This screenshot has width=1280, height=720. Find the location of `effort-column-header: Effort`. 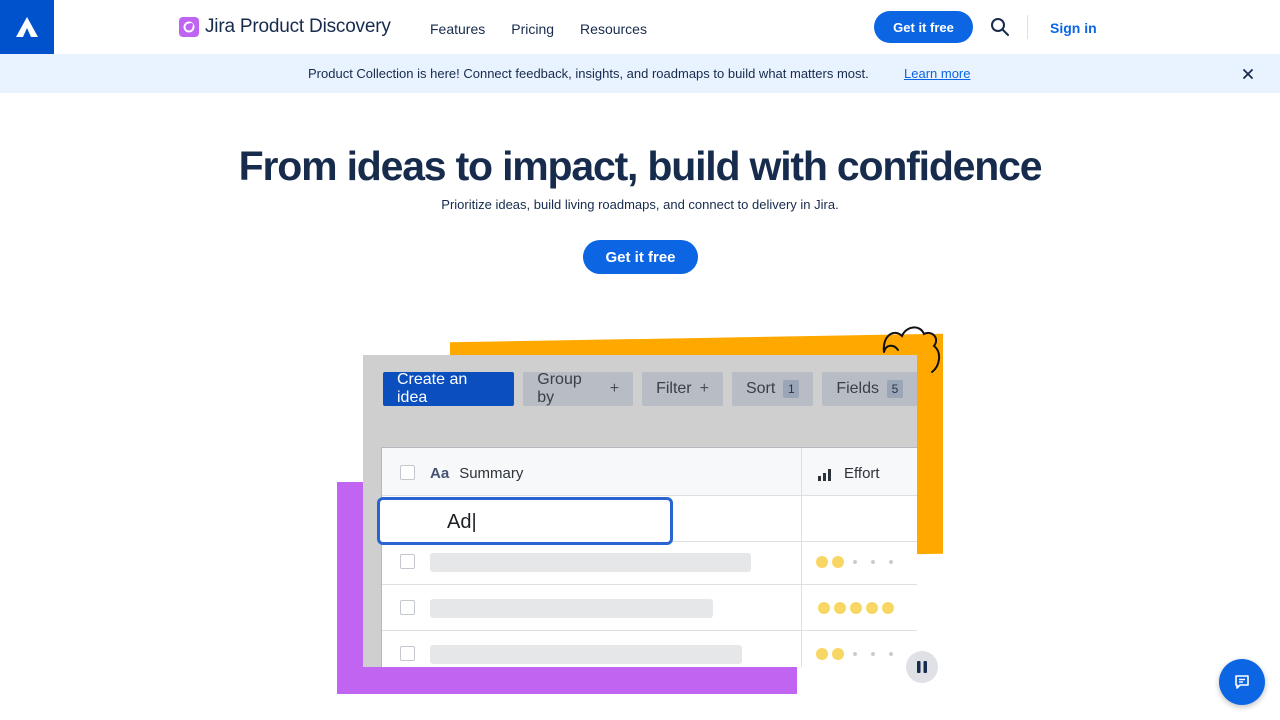

effort-column-header: Effort is located at coordinates (849, 473).